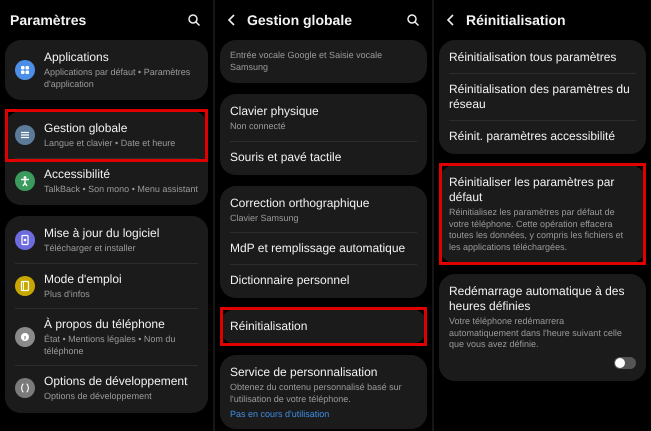  I want to click on item-title: Gestion globale, so click(86, 128).